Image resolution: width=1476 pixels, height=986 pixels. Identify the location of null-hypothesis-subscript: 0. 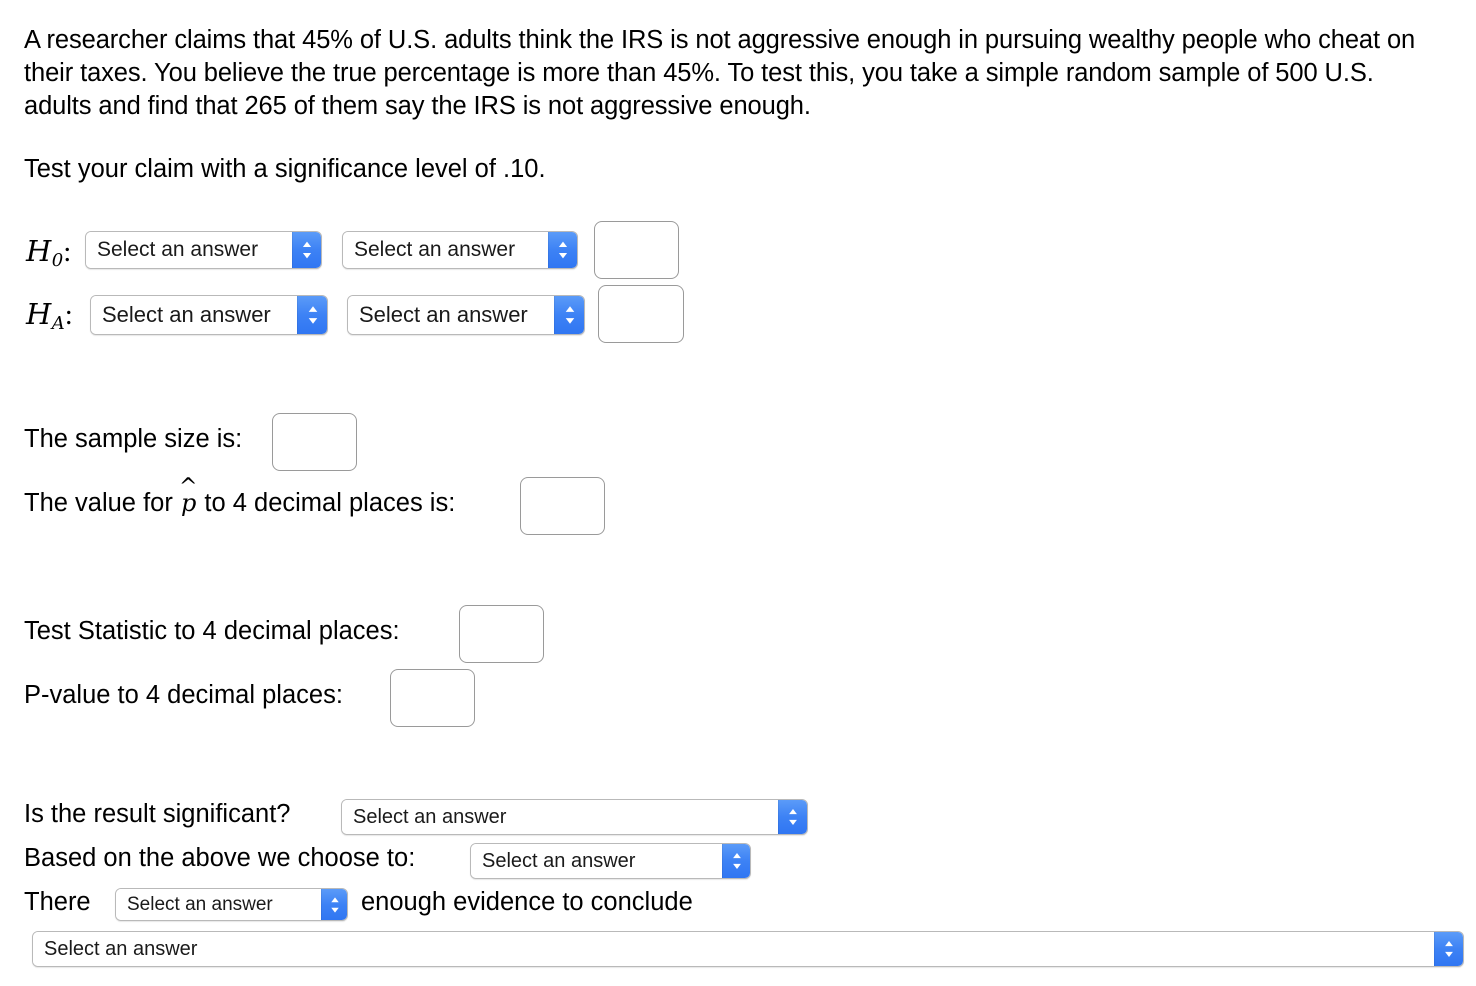
(57, 261).